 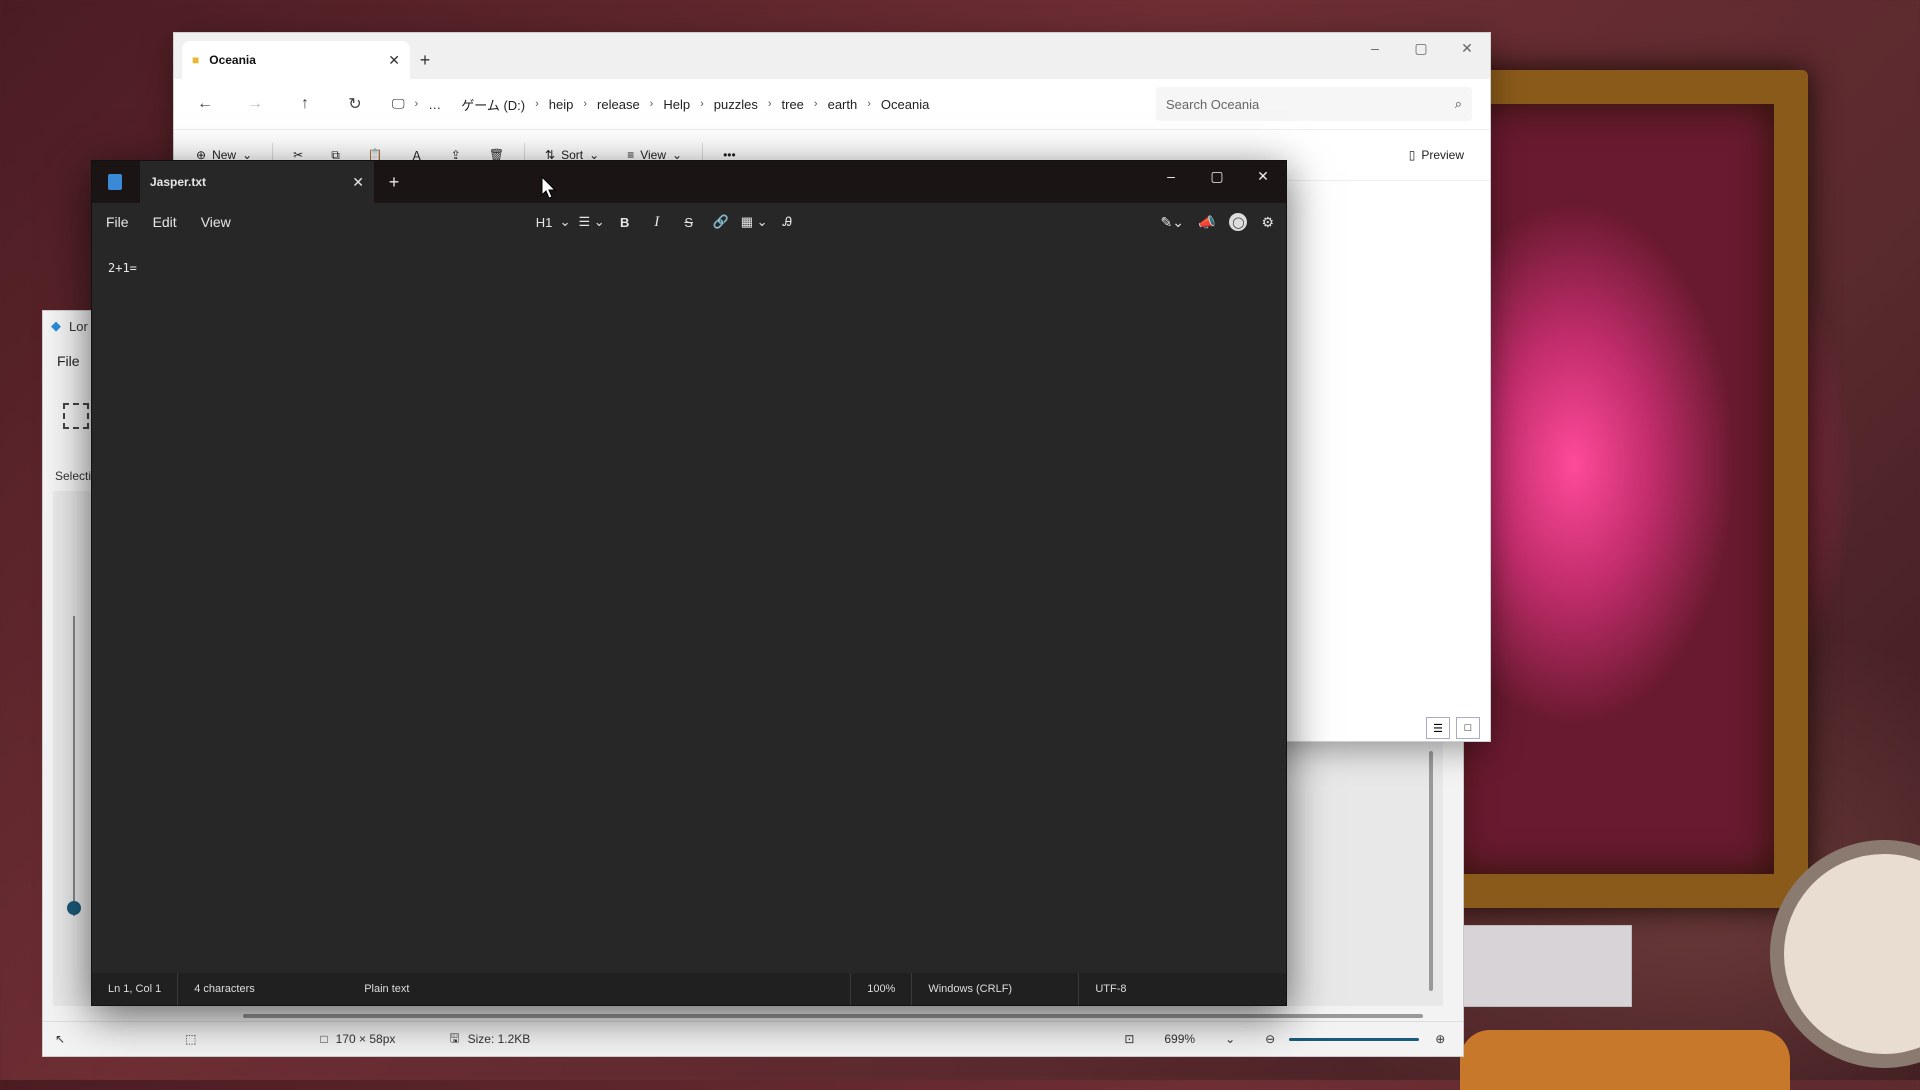 What do you see at coordinates (1412, 155) in the screenshot?
I see `preview-icon: ▯` at bounding box center [1412, 155].